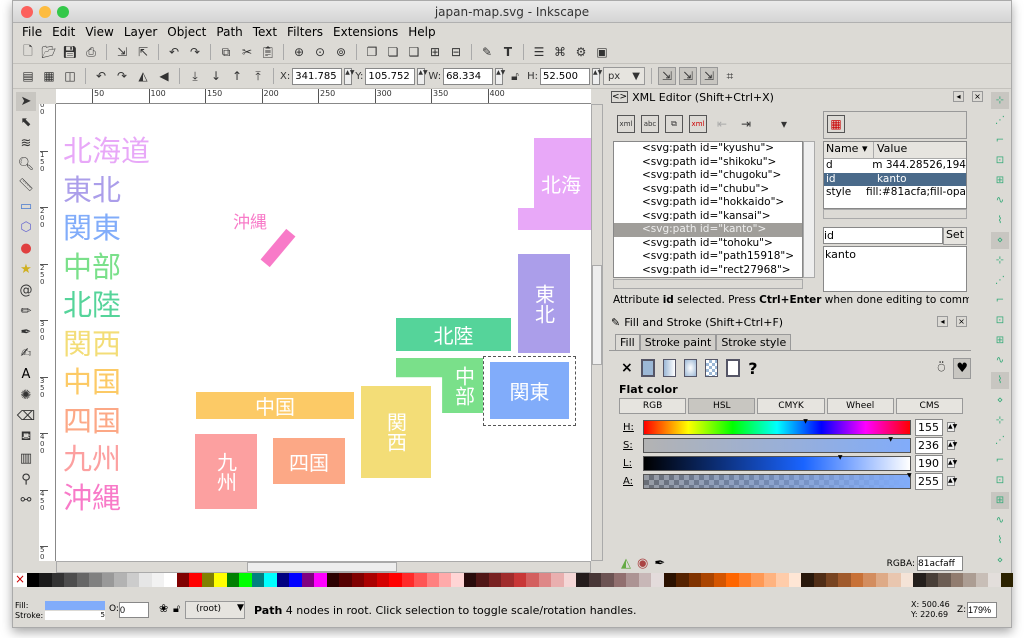 This screenshot has width=1024, height=638. Describe the element at coordinates (669, 368) in the screenshot. I see `linear-gradient-icon` at that location.